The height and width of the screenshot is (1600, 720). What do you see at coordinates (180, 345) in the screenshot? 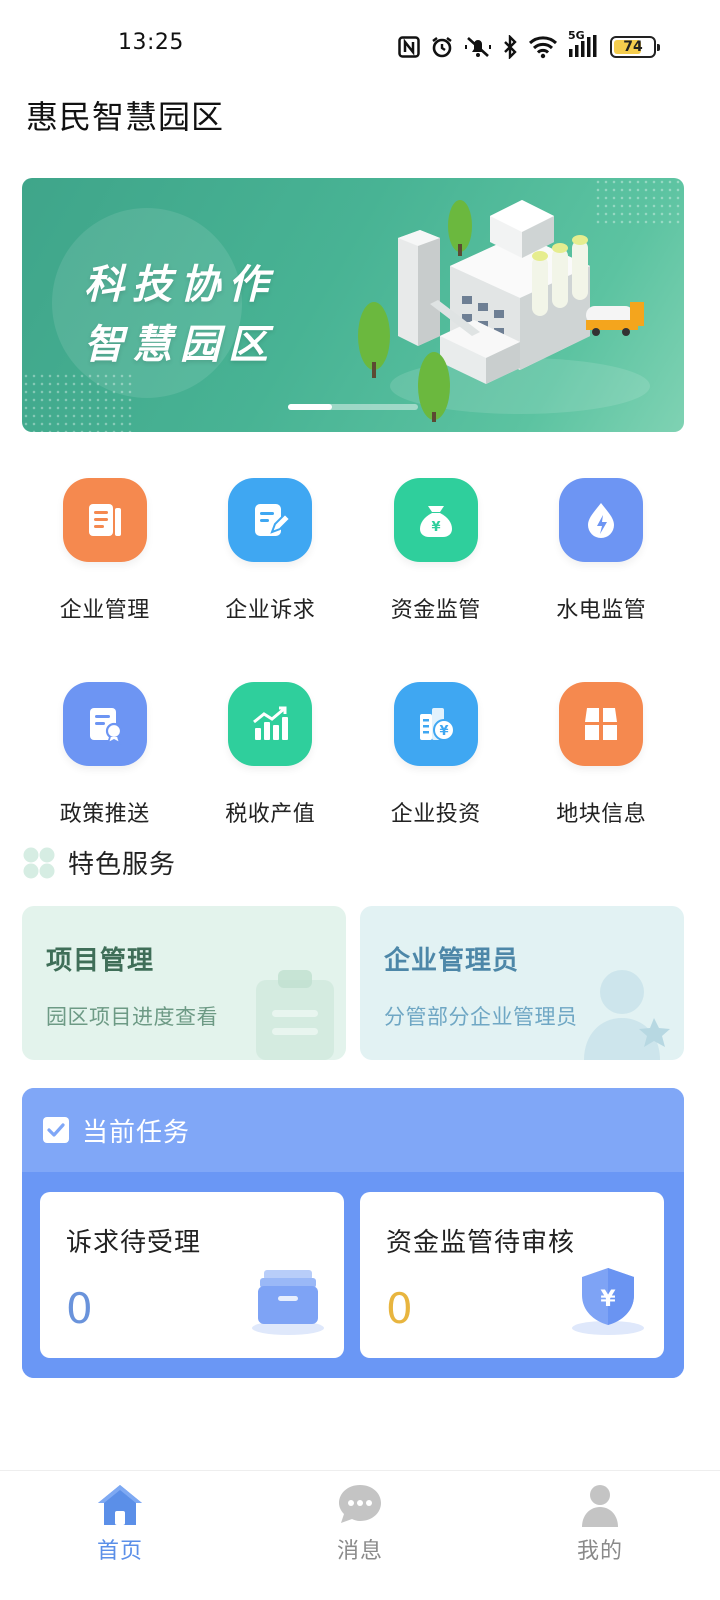
I see `banner-headline-2: 智慧园区` at bounding box center [180, 345].